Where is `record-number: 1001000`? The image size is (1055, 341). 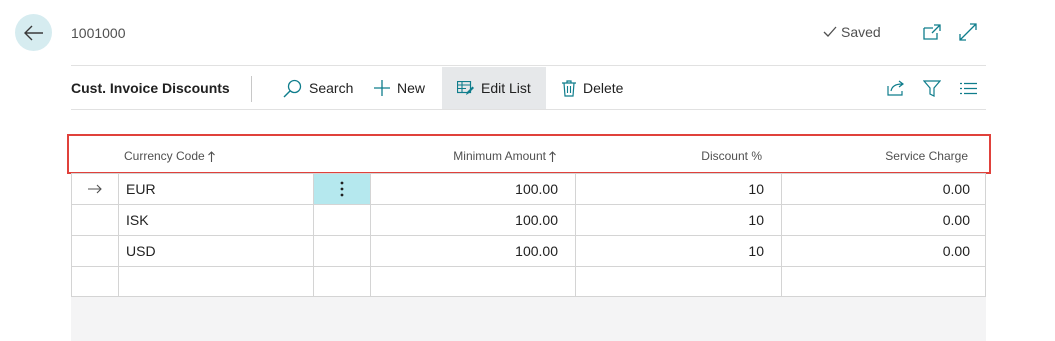 record-number: 1001000 is located at coordinates (98, 33).